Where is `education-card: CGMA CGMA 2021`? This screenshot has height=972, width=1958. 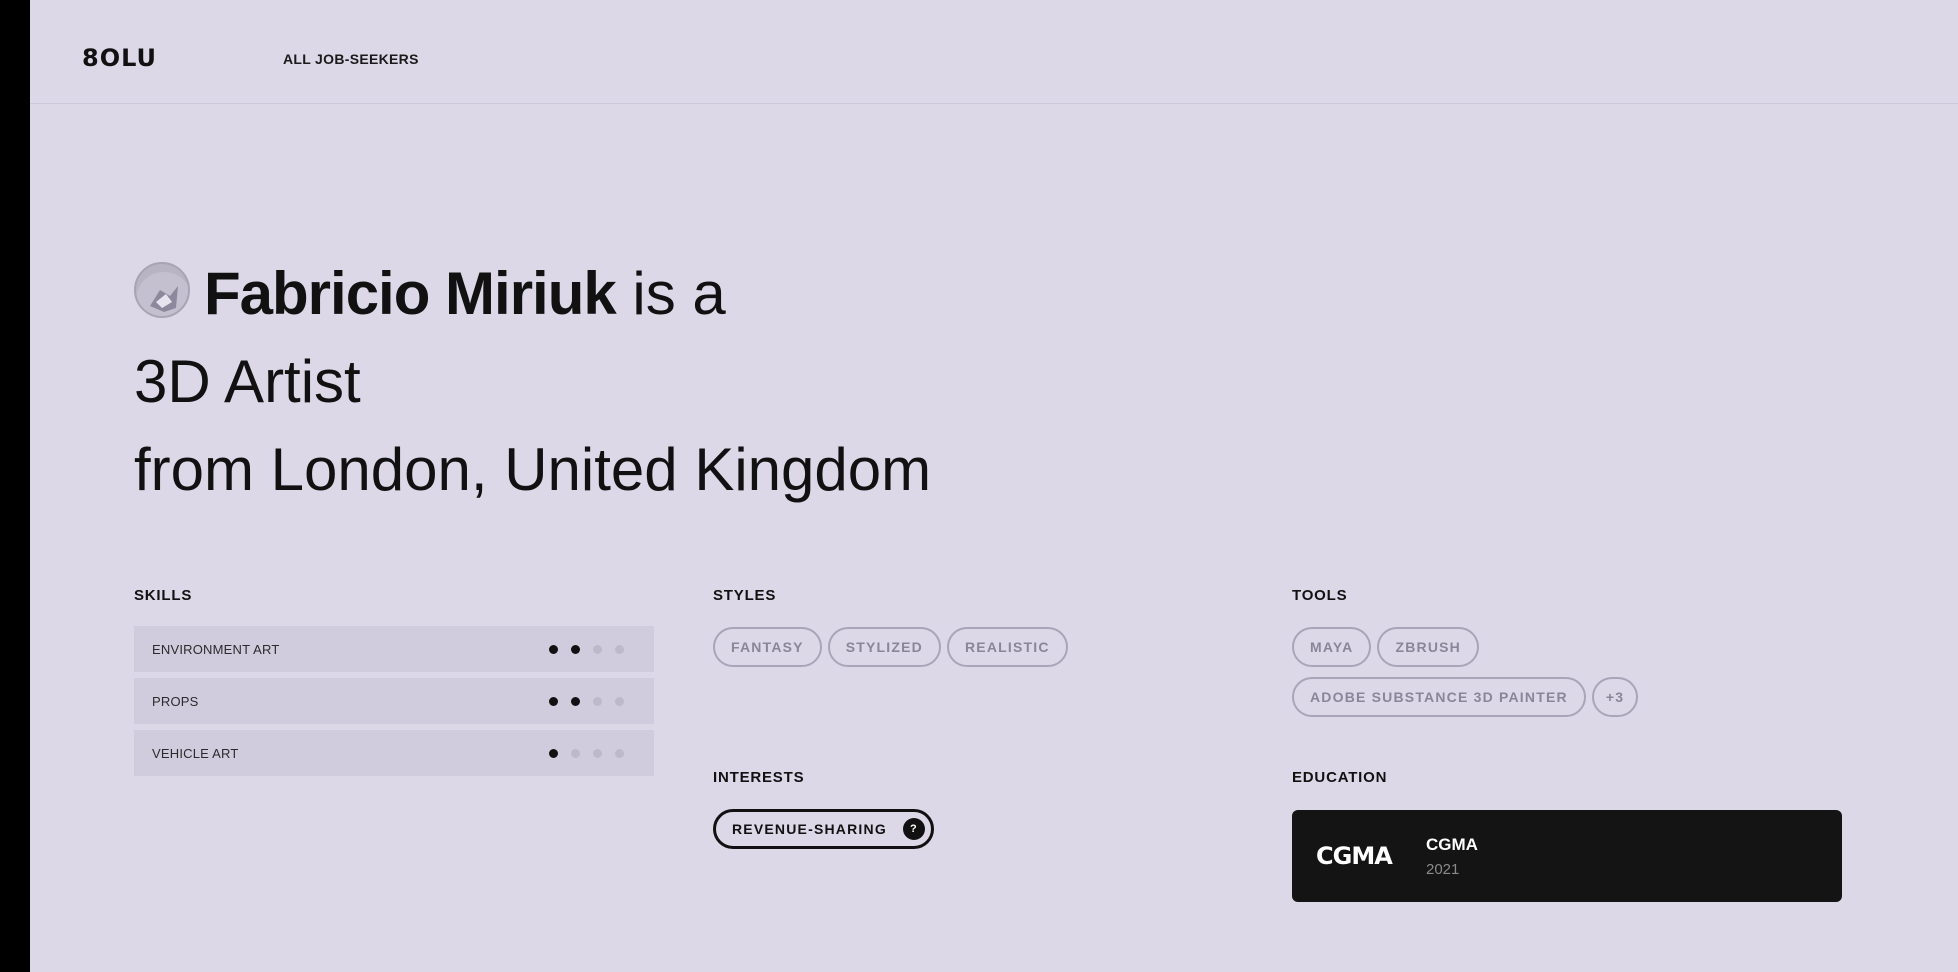
education-card: CGMA CGMA 2021 is located at coordinates (1567, 856).